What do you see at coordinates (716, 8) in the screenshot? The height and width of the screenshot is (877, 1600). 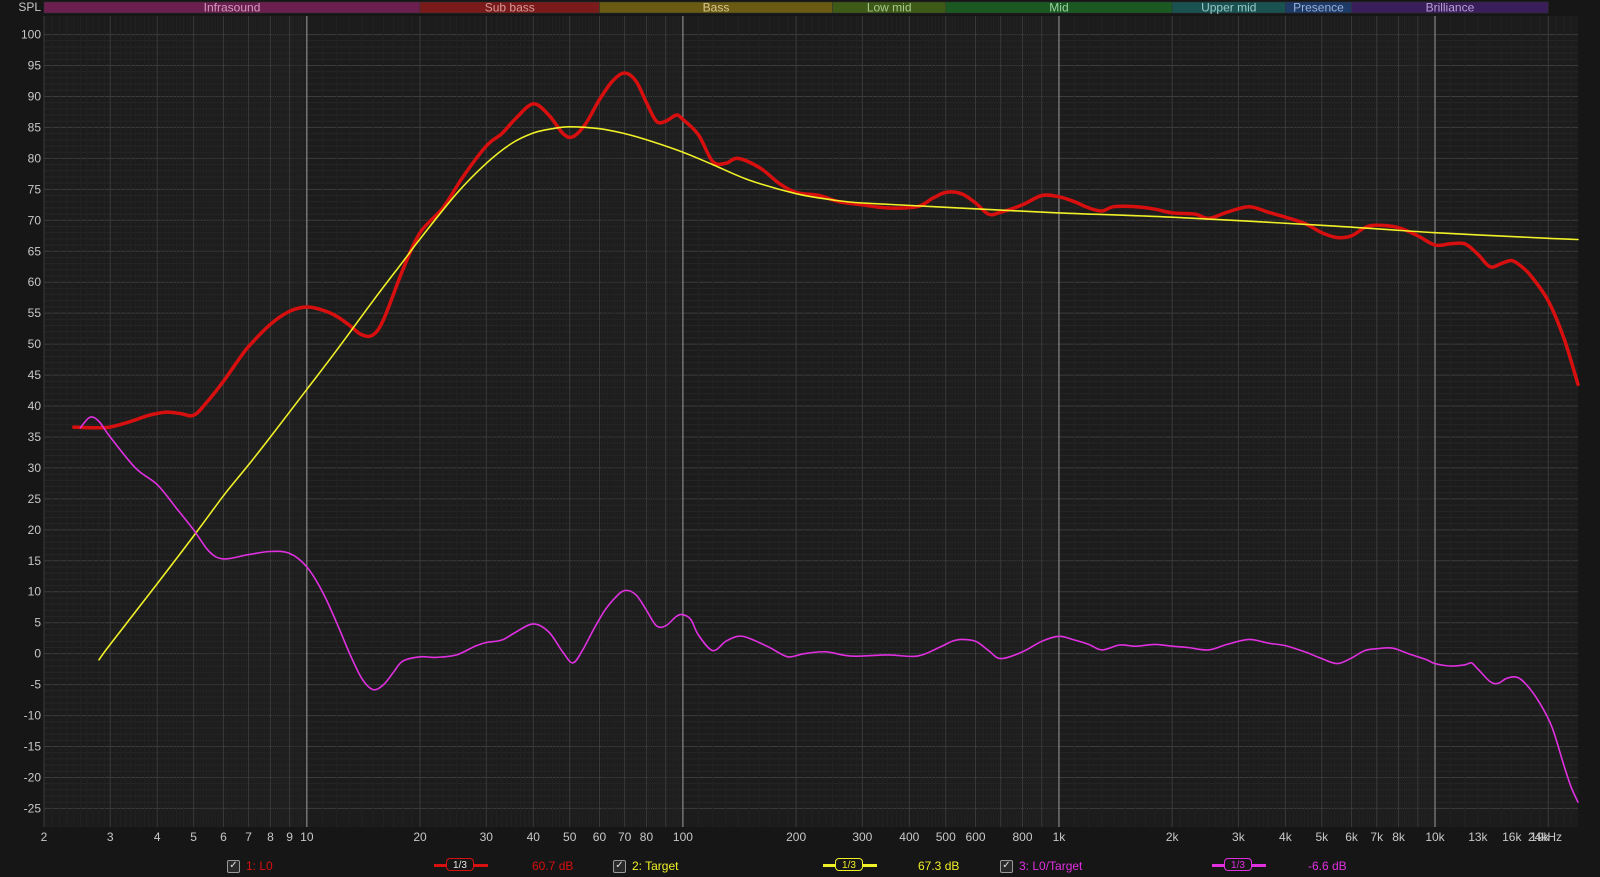 I see `band-label: Bass` at bounding box center [716, 8].